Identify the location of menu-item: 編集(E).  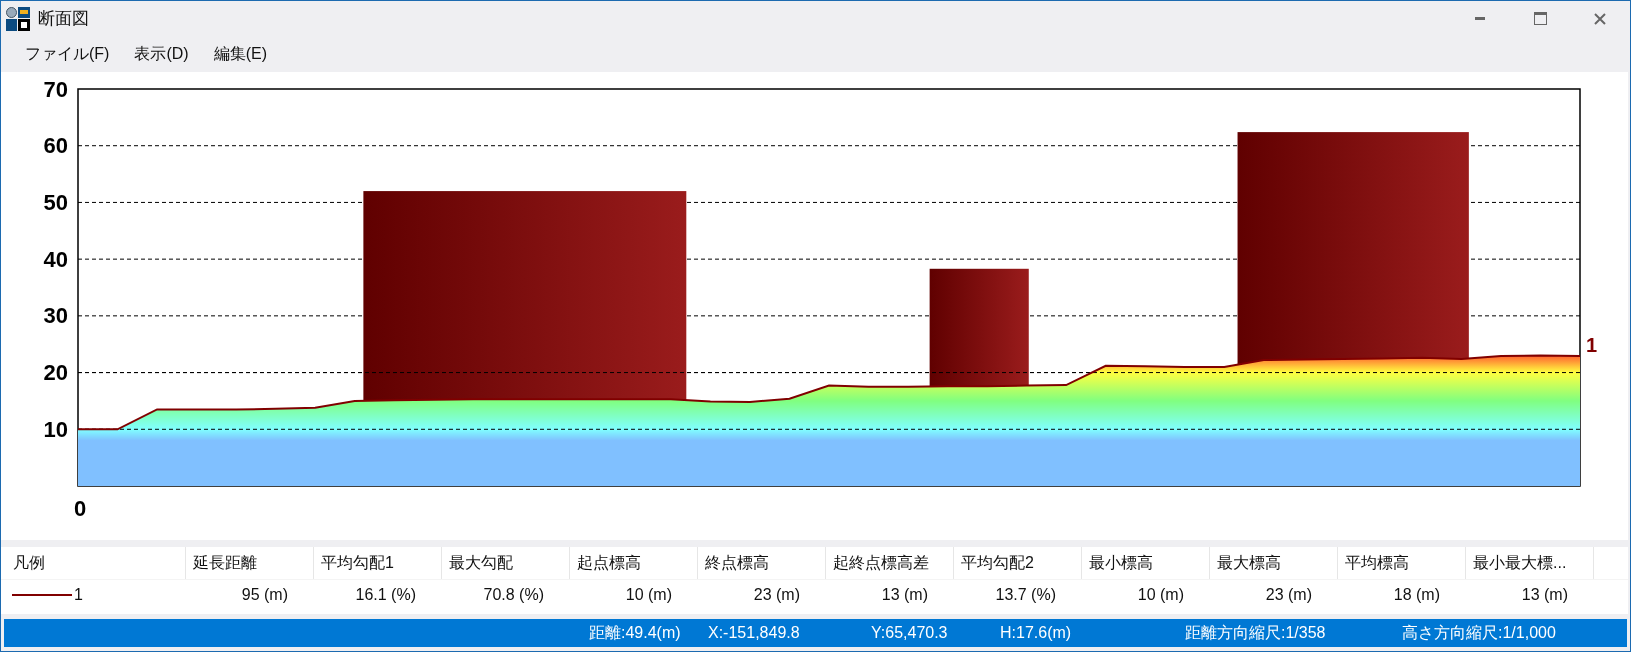
(240, 54).